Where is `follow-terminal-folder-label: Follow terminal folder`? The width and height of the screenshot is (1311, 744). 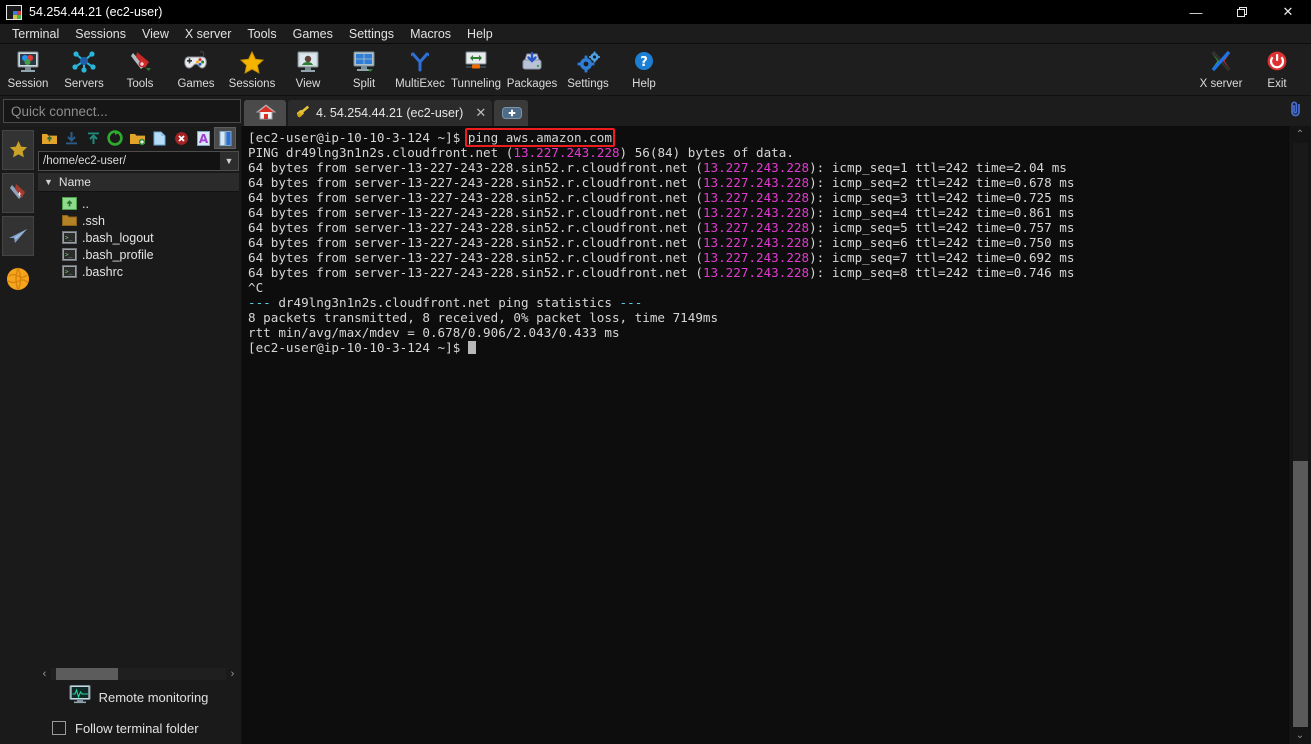 follow-terminal-folder-label: Follow terminal folder is located at coordinates (137, 728).